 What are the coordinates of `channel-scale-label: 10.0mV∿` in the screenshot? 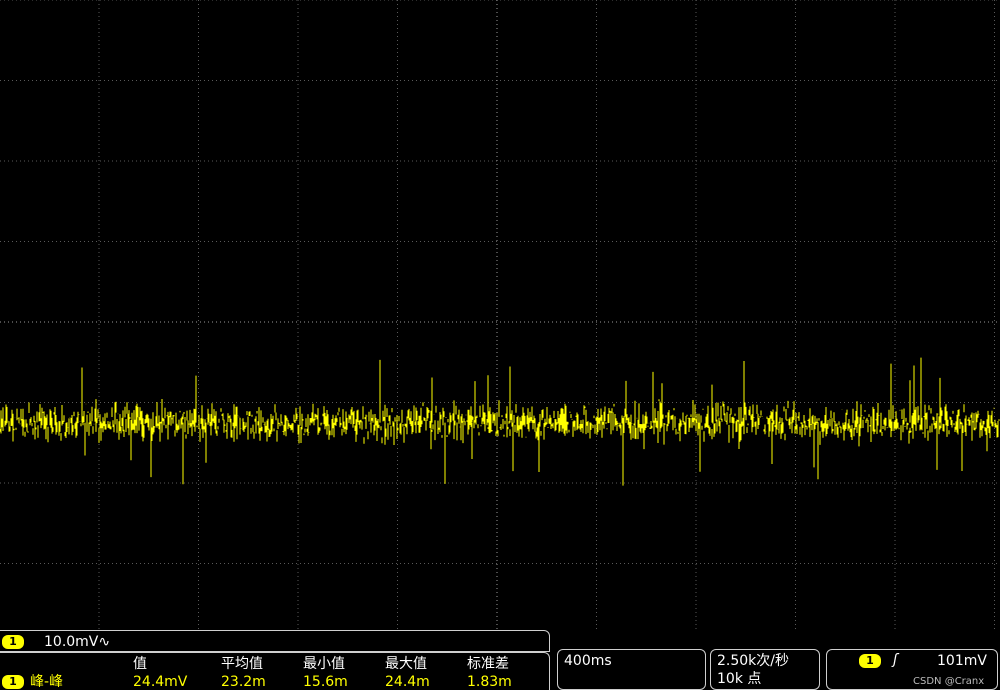 It's located at (77, 642).